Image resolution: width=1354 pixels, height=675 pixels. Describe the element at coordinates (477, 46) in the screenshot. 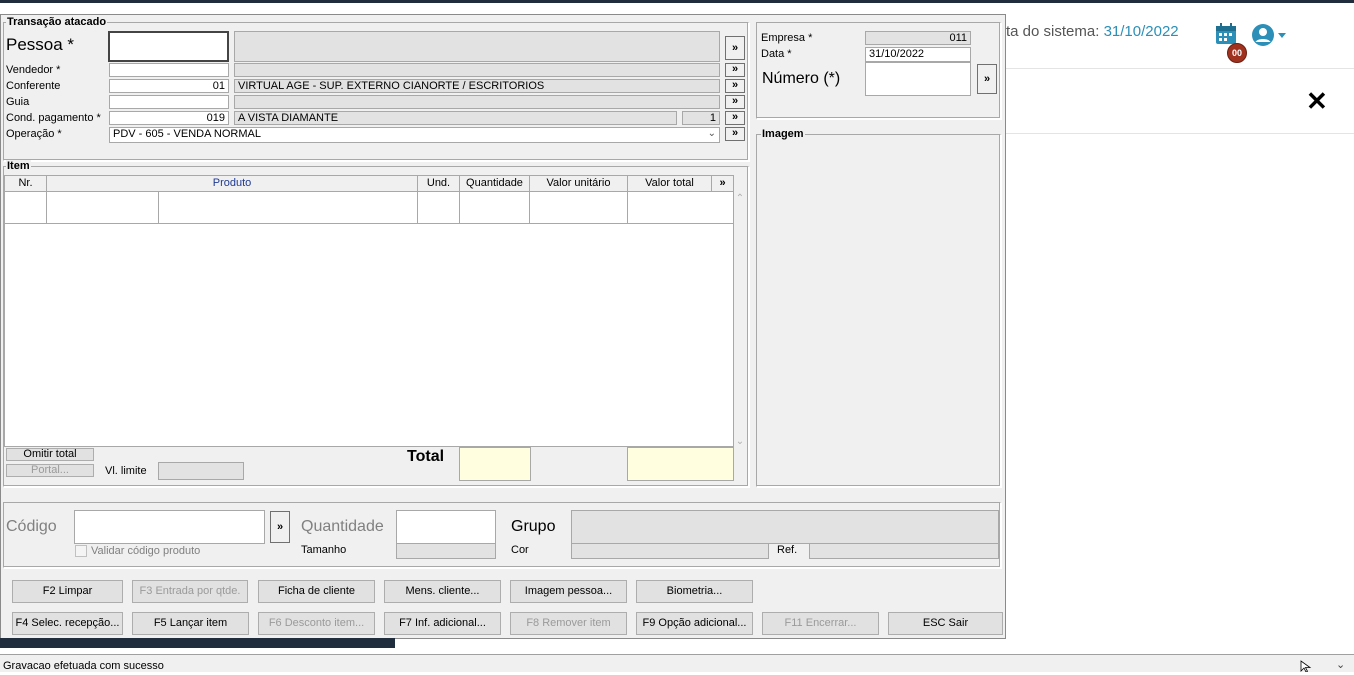

I see `pessoa-name-field` at that location.